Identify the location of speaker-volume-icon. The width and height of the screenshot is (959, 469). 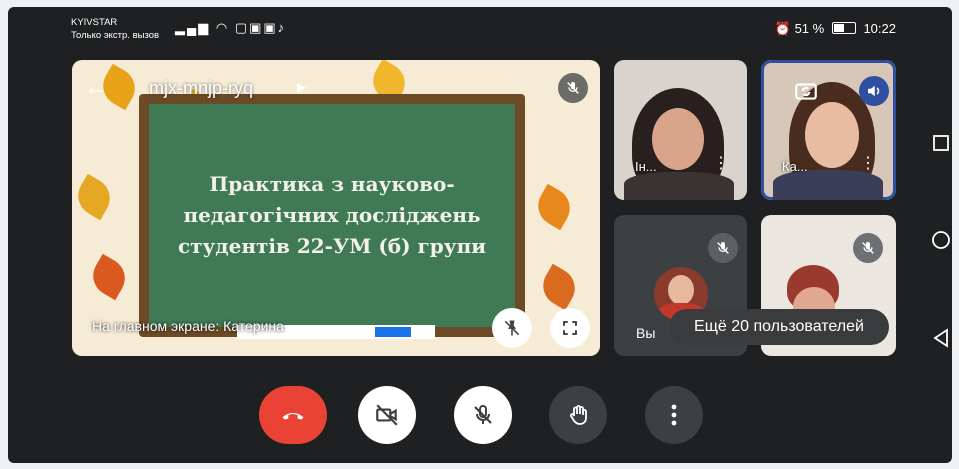
(874, 91).